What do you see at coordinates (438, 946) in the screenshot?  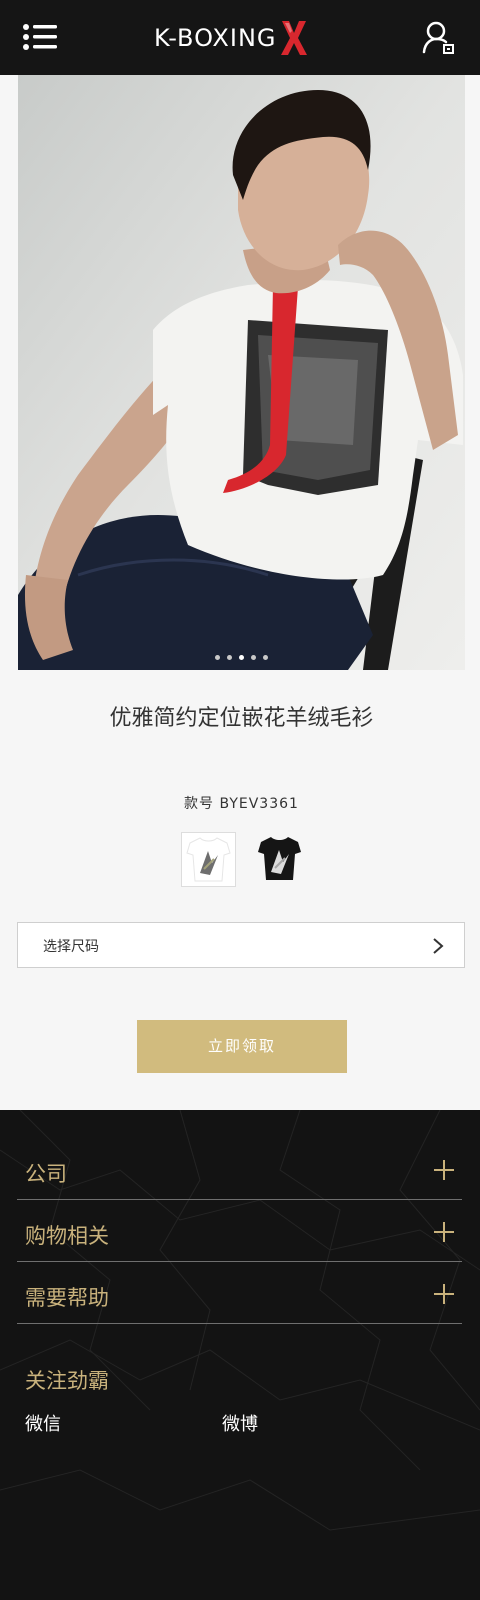 I see `chevron-right-icon` at bounding box center [438, 946].